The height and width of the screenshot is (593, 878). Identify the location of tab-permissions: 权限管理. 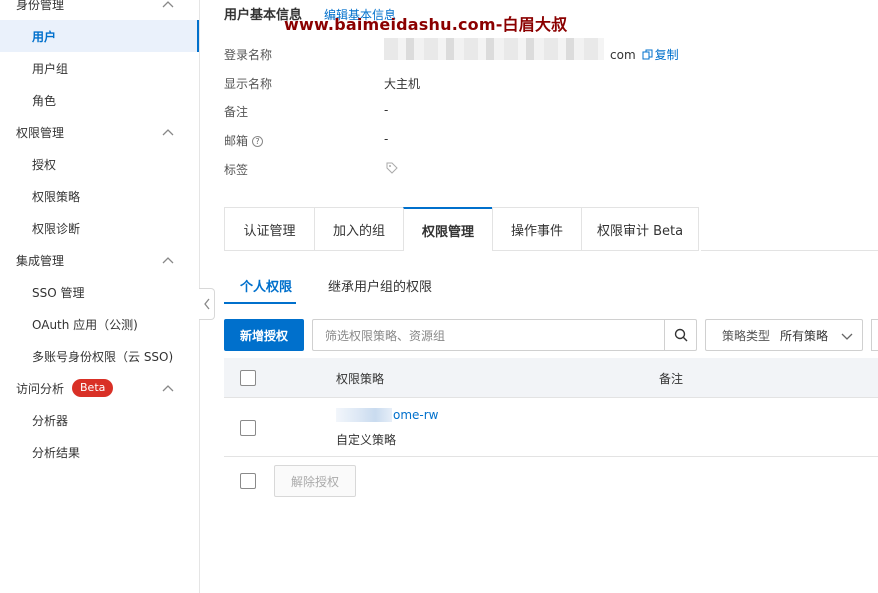
(447, 229).